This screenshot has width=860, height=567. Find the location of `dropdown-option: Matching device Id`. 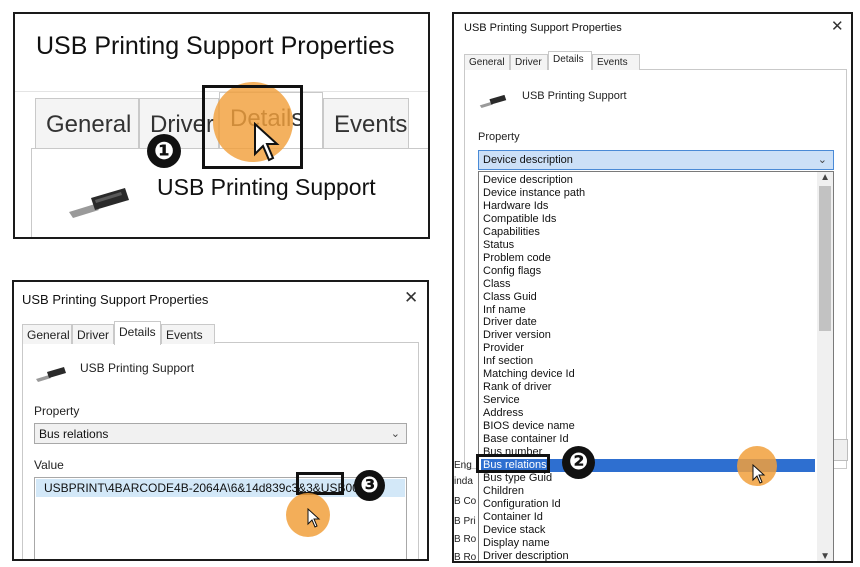

dropdown-option: Matching device Id is located at coordinates (648, 374).